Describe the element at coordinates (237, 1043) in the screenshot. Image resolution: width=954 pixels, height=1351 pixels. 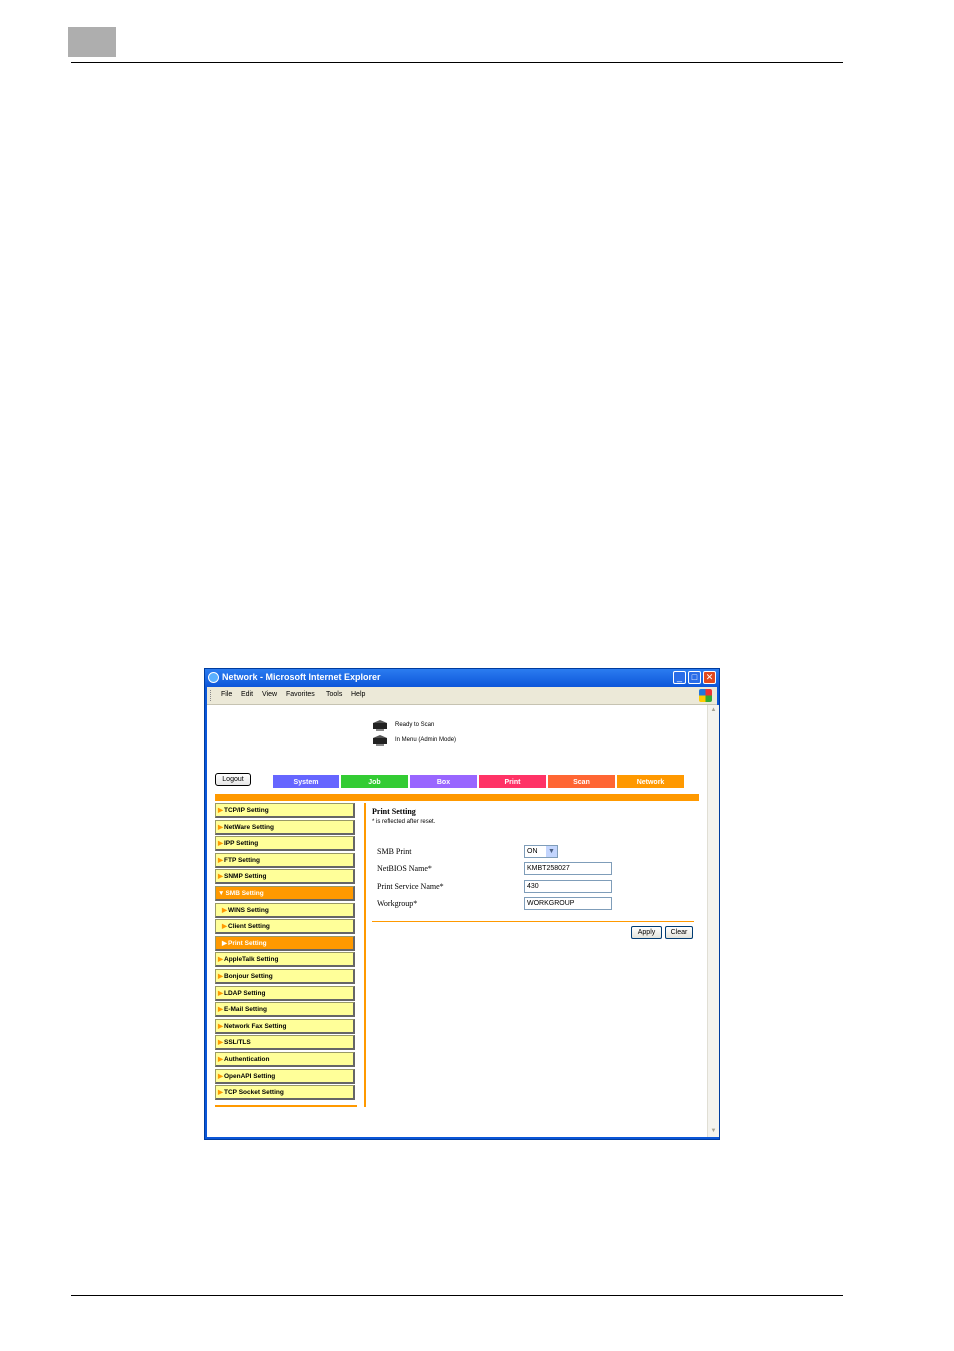
I see `sidebar-item-label: SSL/TLS` at that location.